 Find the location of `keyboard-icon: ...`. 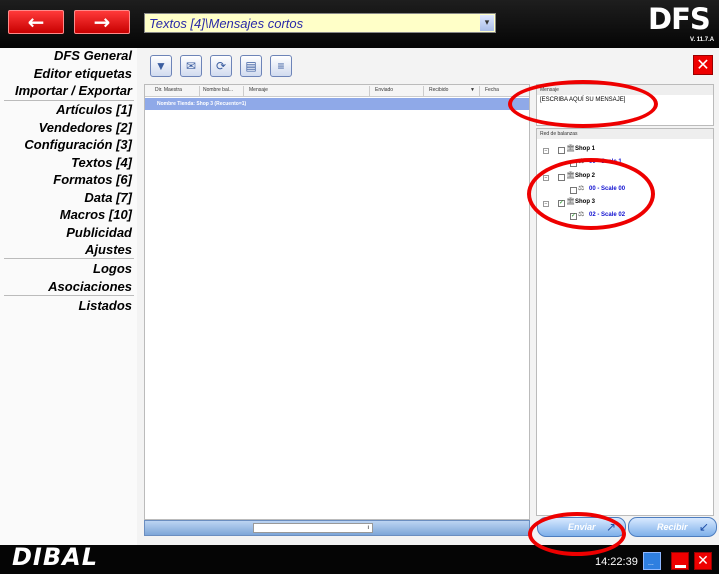

keyboard-icon: ... is located at coordinates (651, 563).